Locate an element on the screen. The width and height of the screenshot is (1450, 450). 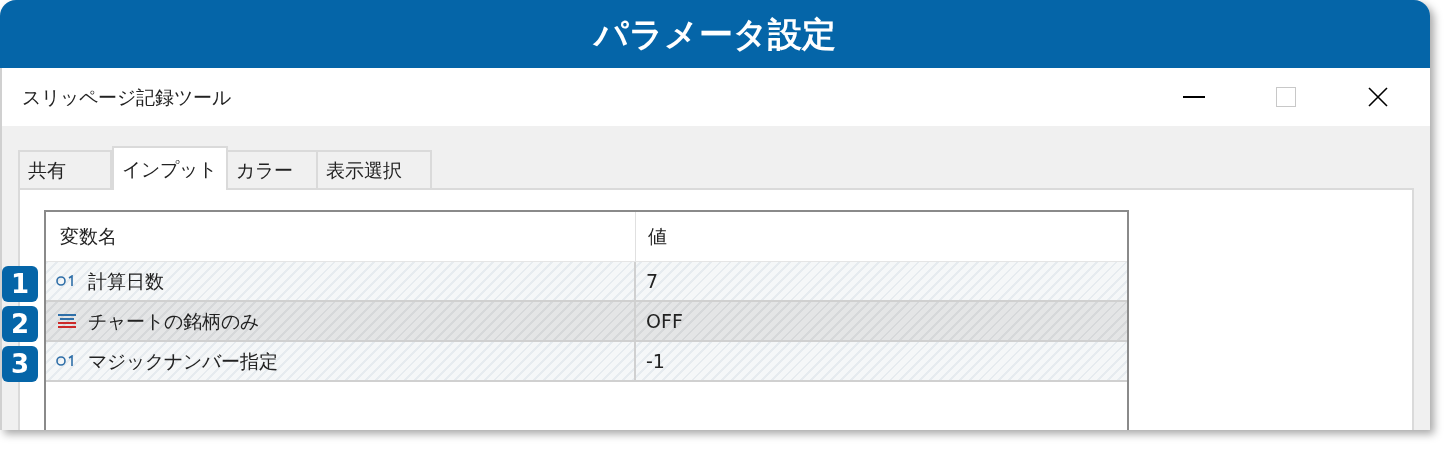
number-badge: 3 is located at coordinates (20, 364).